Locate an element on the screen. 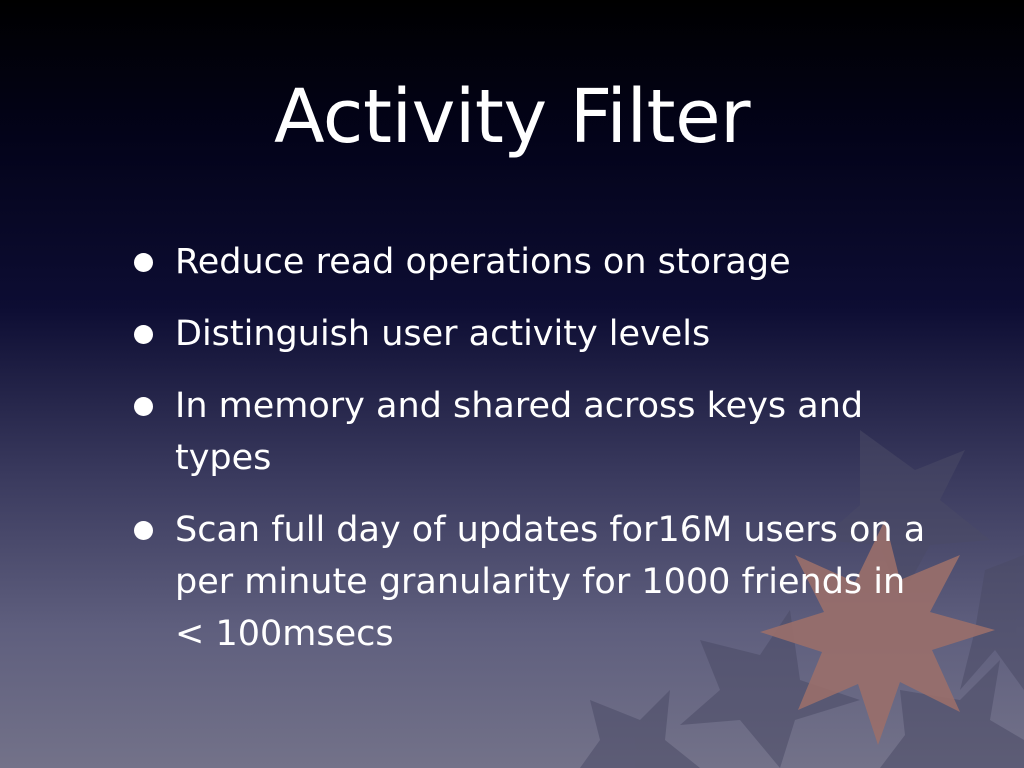 The height and width of the screenshot is (768, 1024). list-item: Distinguish user activity levels is located at coordinates (530, 334).